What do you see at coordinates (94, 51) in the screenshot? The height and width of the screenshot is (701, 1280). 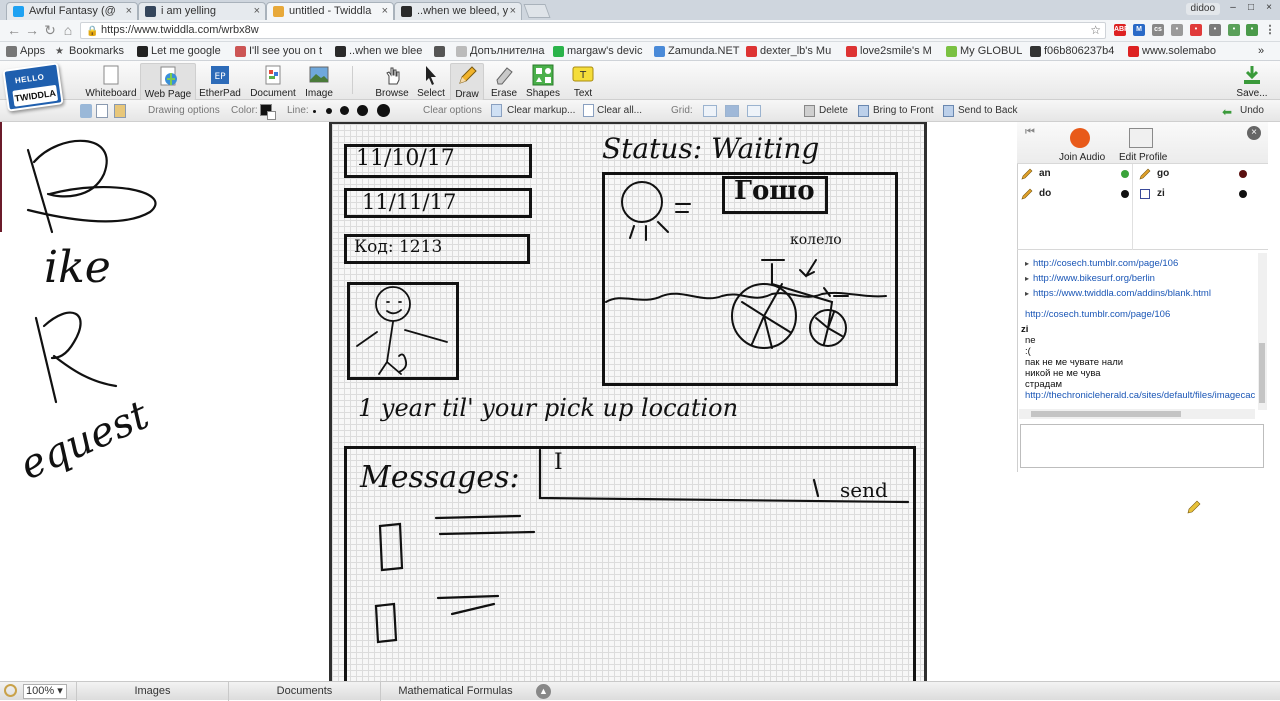 I see `bookmark-bookmarks: ★ Bookmarks` at bounding box center [94, 51].